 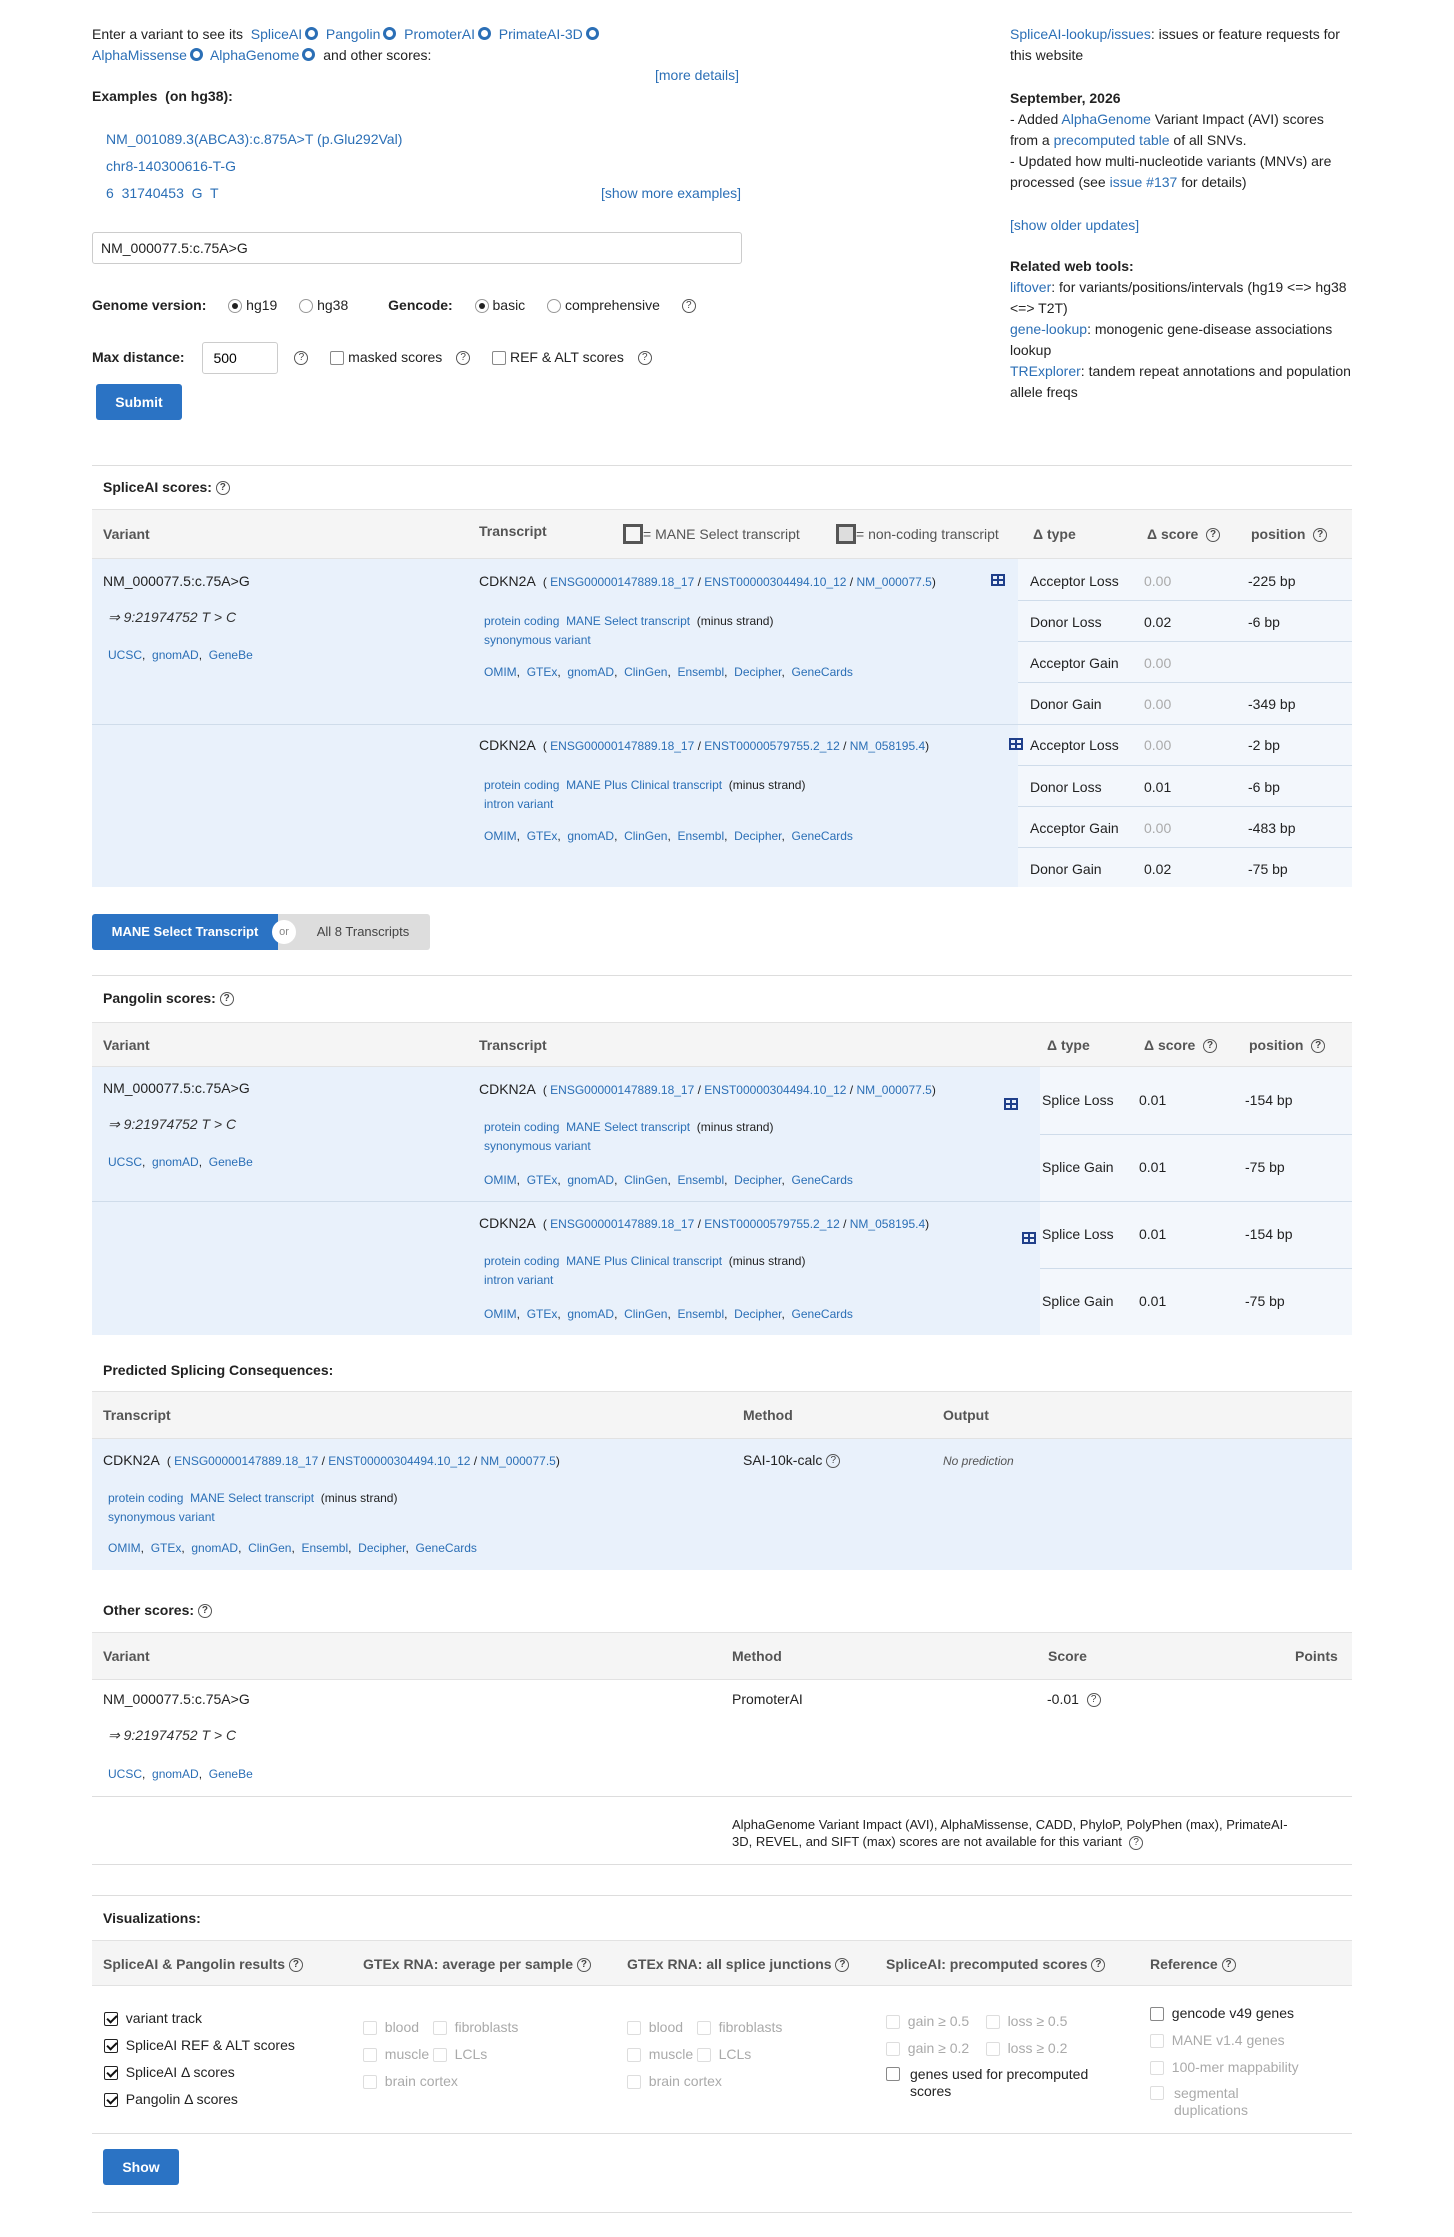 I want to click on tool-link-pangolin: Pangolin, so click(x=353, y=34).